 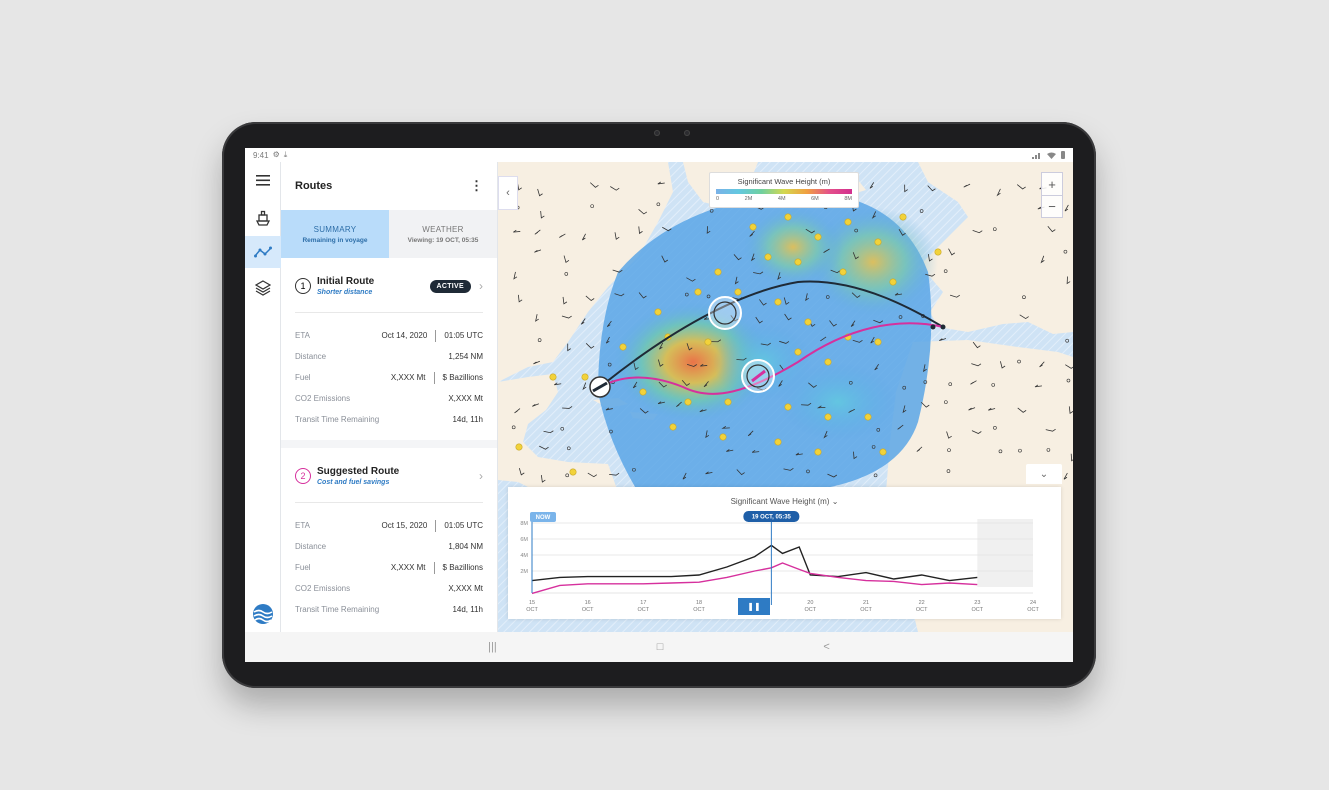 I want to click on back-button: <, so click(x=826, y=647).